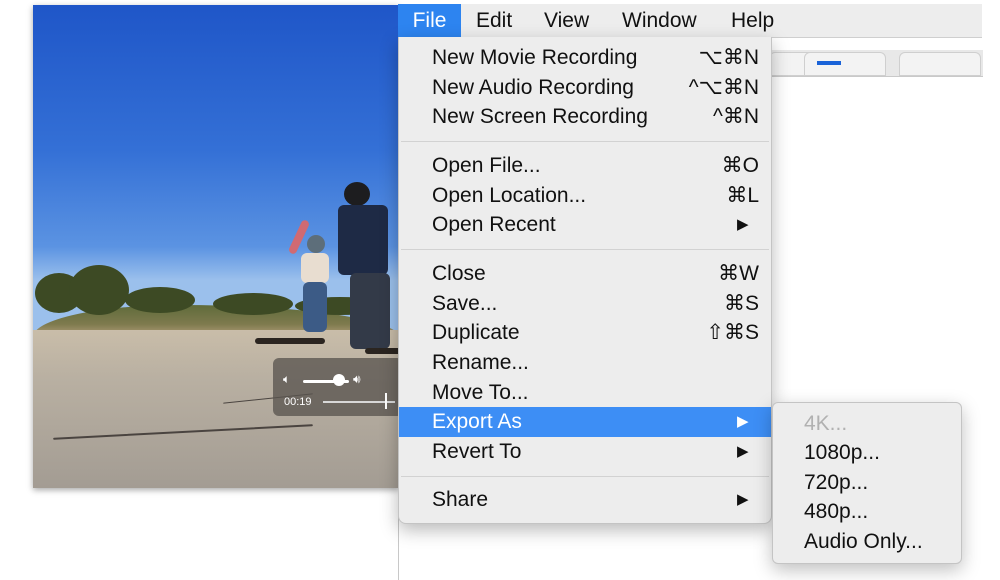 Image resolution: width=1000 pixels, height=580 pixels. What do you see at coordinates (385, 401) in the screenshot?
I see `playhead` at bounding box center [385, 401].